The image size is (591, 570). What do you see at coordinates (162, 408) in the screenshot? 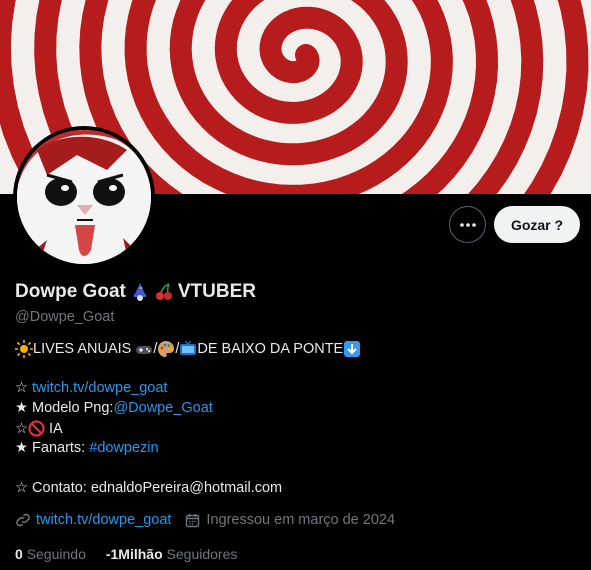
I see `bio-mention-link: @Dowpe_Goat` at bounding box center [162, 408].